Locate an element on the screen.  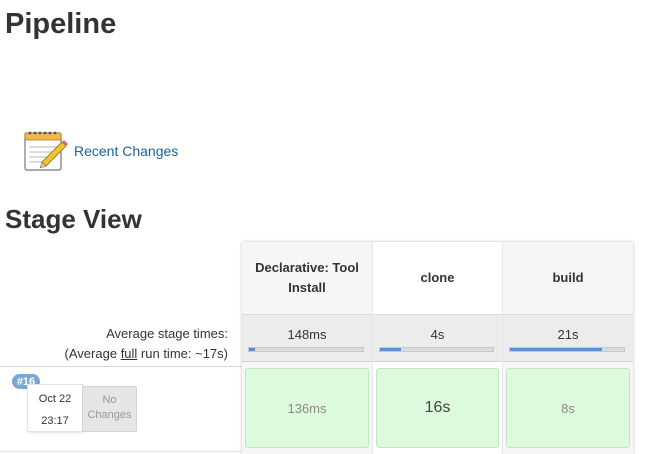
full-run-link: full is located at coordinates (129, 353).